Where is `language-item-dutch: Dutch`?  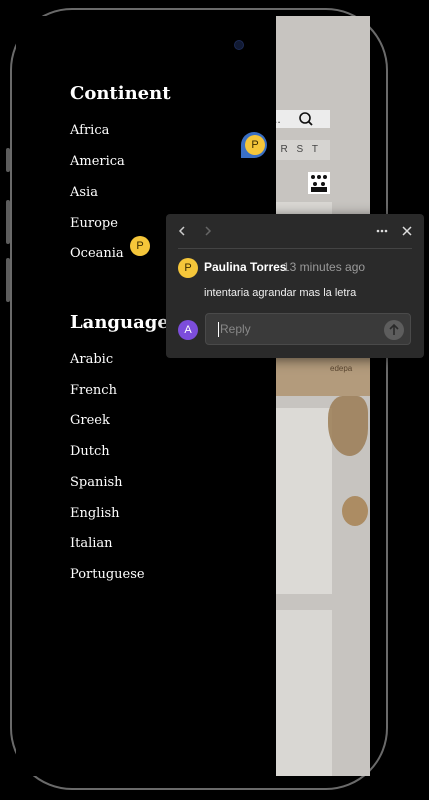
language-item-dutch: Dutch is located at coordinates (90, 451).